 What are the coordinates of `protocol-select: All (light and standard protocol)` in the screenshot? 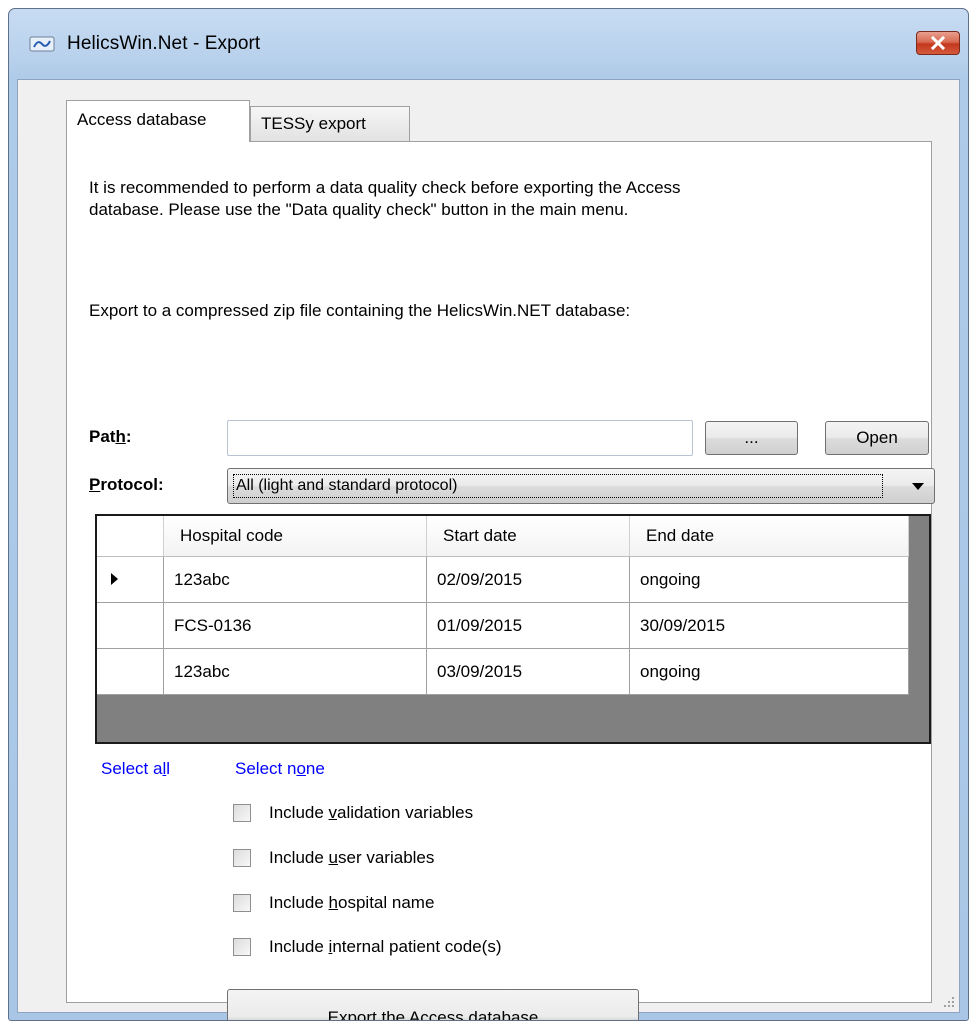 It's located at (581, 486).